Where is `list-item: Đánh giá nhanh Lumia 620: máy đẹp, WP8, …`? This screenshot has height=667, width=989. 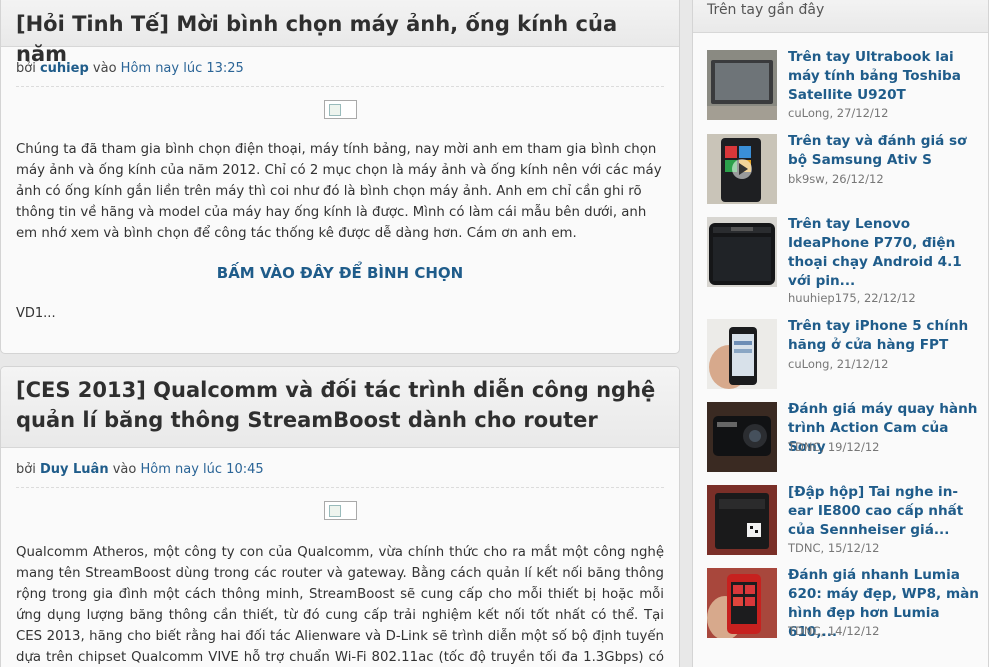 list-item: Đánh giá nhanh Lumia 620: máy đẹp, WP8, … is located at coordinates (847, 603).